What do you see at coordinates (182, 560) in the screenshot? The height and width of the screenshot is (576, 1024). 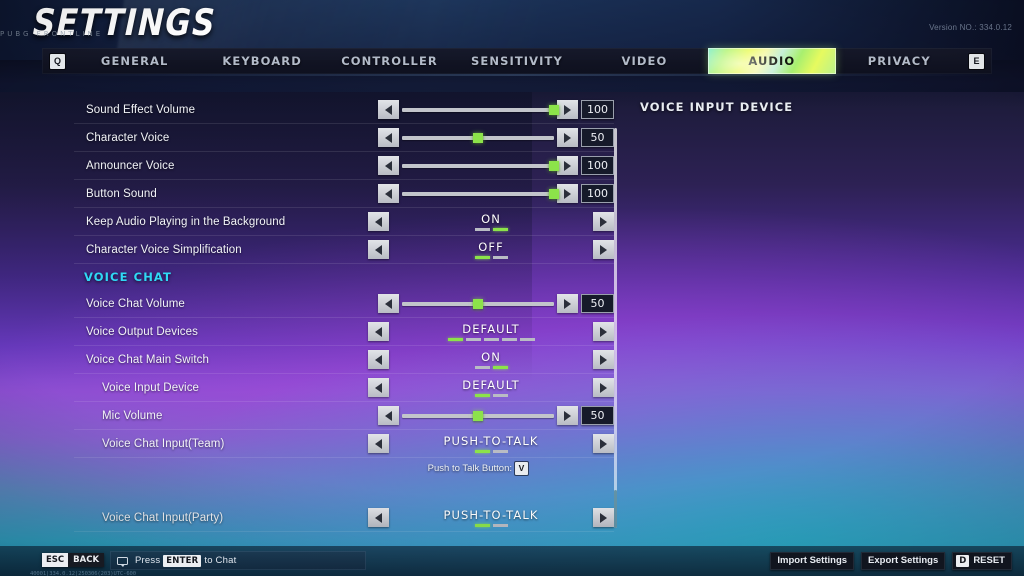 I see `chat-enter-key-badge: ENTER` at bounding box center [182, 560].